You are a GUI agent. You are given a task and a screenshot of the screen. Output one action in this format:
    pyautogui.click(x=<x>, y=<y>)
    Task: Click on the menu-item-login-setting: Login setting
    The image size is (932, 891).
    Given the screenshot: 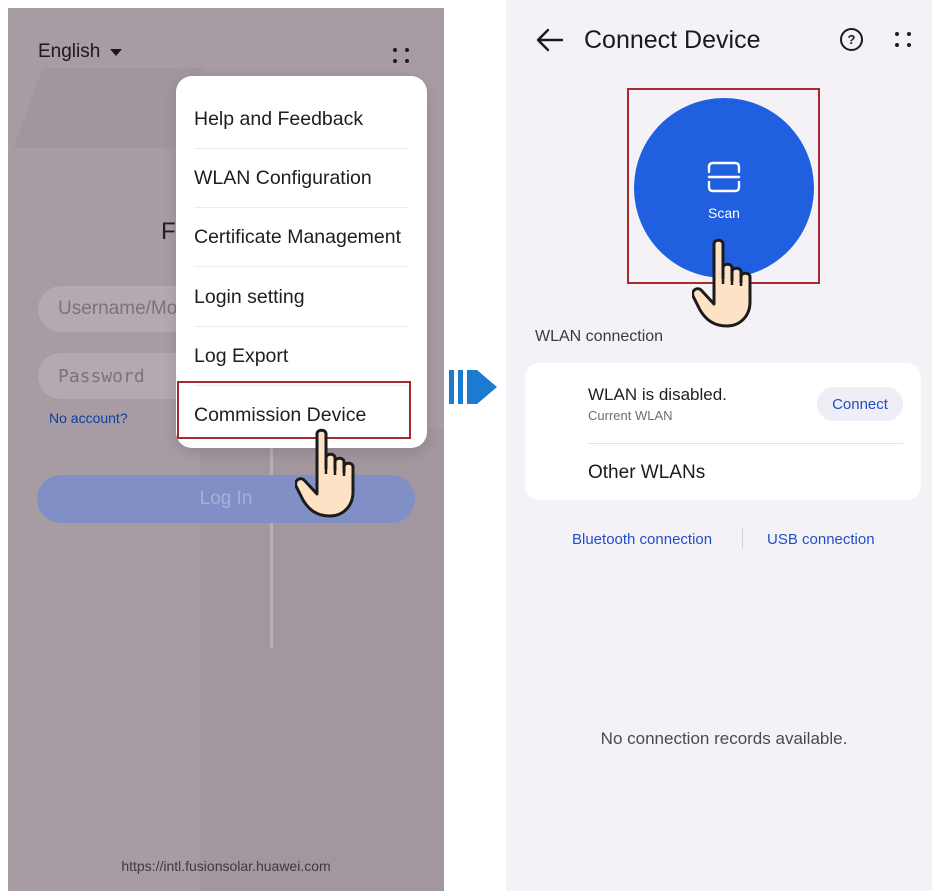 What is the action you would take?
    pyautogui.click(x=301, y=297)
    